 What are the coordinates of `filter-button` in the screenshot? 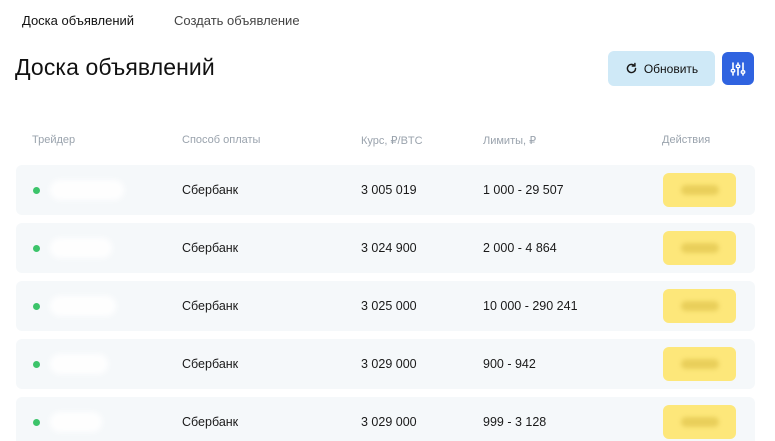 It's located at (738, 68).